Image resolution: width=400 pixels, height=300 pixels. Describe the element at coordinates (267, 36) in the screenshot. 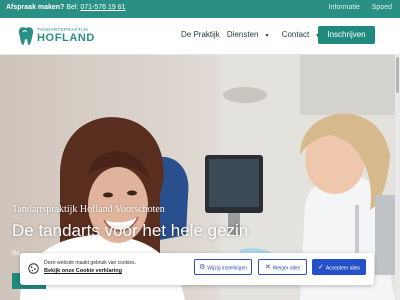

I see `chevron-down-icon: ▼` at that location.